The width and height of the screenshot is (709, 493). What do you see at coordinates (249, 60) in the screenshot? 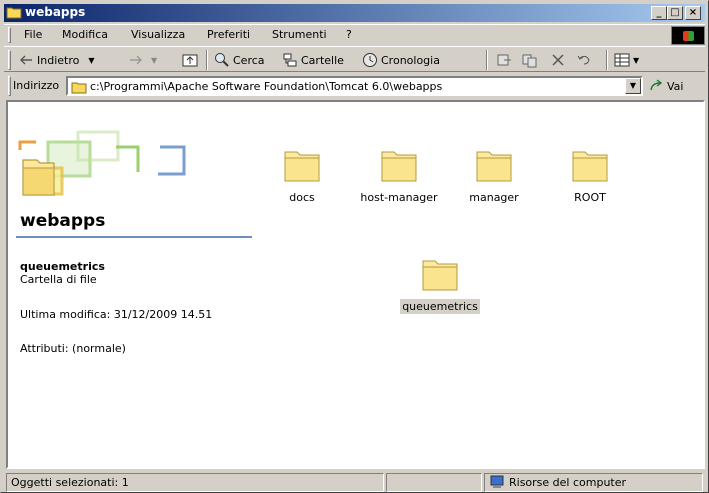
I see `search-label: Cerca` at bounding box center [249, 60].